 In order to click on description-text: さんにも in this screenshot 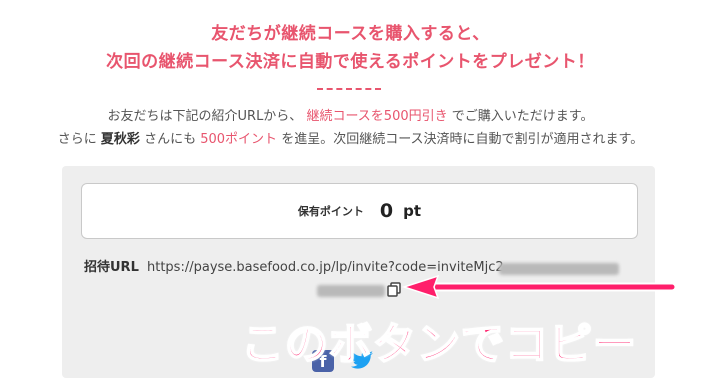, I will do `click(170, 139)`.